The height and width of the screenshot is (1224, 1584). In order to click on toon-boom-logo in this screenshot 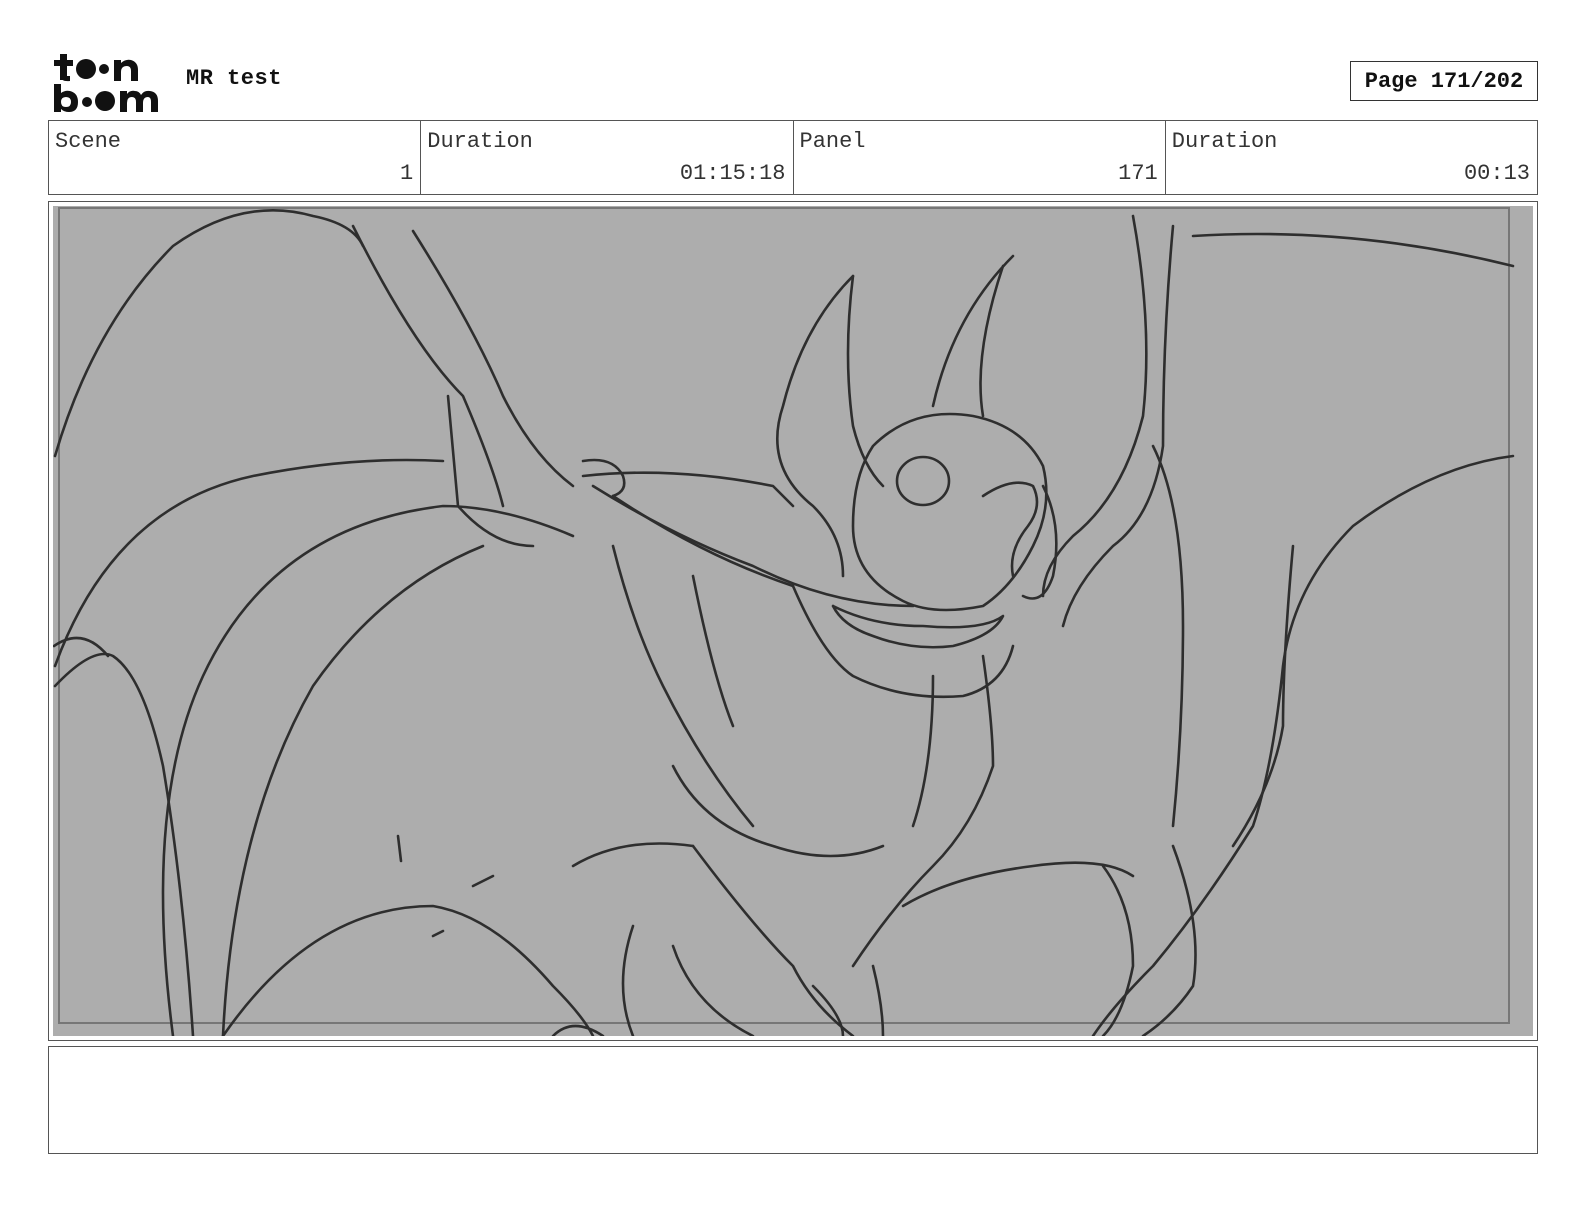, I will do `click(108, 82)`.